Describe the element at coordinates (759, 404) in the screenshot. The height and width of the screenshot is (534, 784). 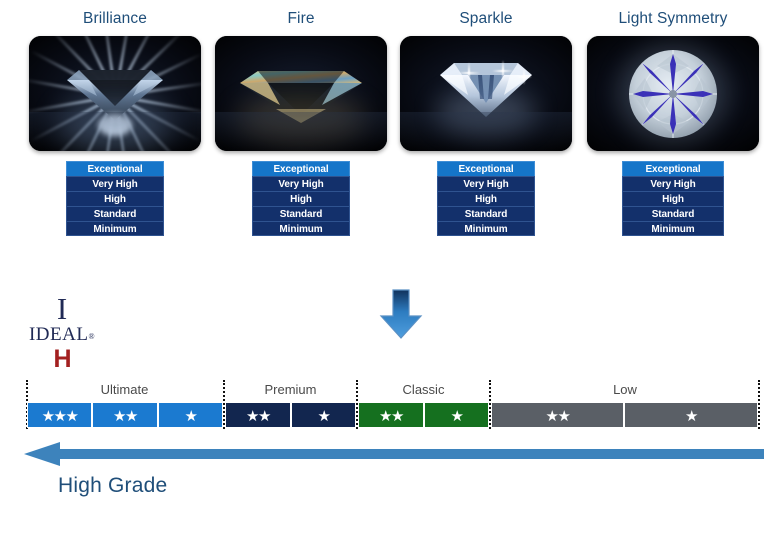
I see `scale-divider` at that location.